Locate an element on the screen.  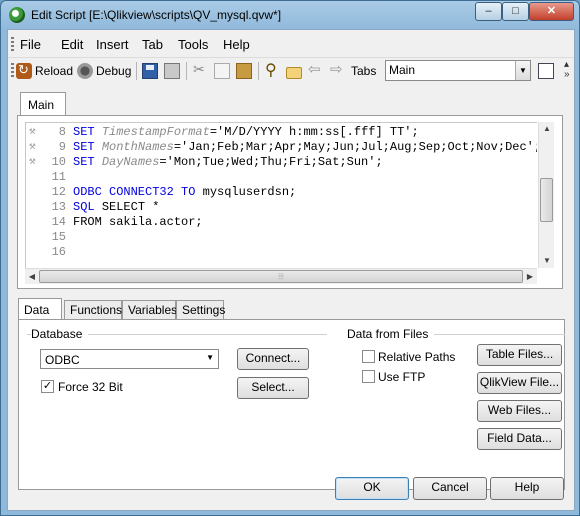
scroll-down-icon: ▼ is located at coordinates (547, 261).